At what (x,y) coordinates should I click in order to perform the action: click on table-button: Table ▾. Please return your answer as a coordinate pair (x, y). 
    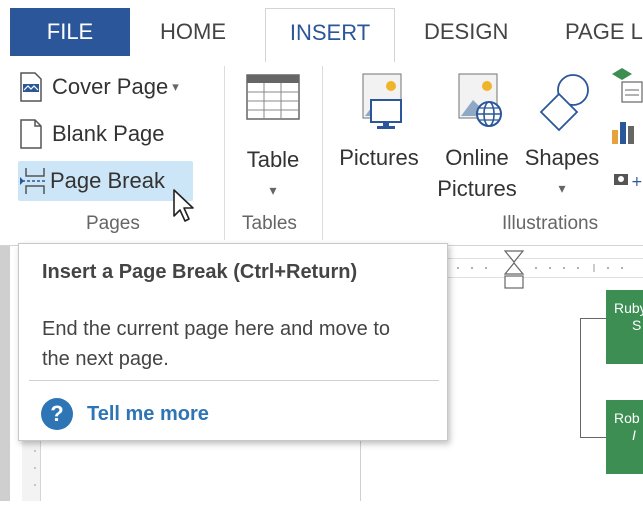
    Looking at the image, I should click on (273, 139).